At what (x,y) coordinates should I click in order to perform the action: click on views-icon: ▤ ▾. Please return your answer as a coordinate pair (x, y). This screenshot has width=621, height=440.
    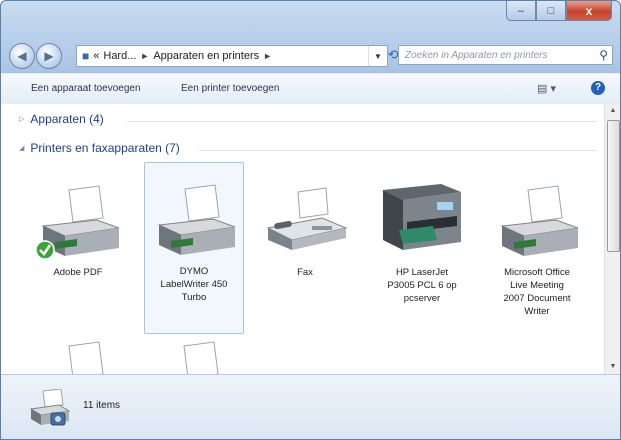
    Looking at the image, I should click on (546, 88).